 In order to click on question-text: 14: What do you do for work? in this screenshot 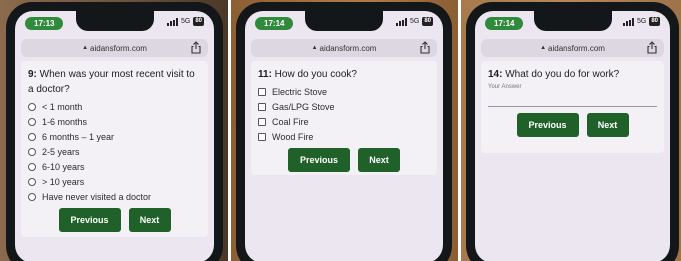, I will do `click(554, 74)`.